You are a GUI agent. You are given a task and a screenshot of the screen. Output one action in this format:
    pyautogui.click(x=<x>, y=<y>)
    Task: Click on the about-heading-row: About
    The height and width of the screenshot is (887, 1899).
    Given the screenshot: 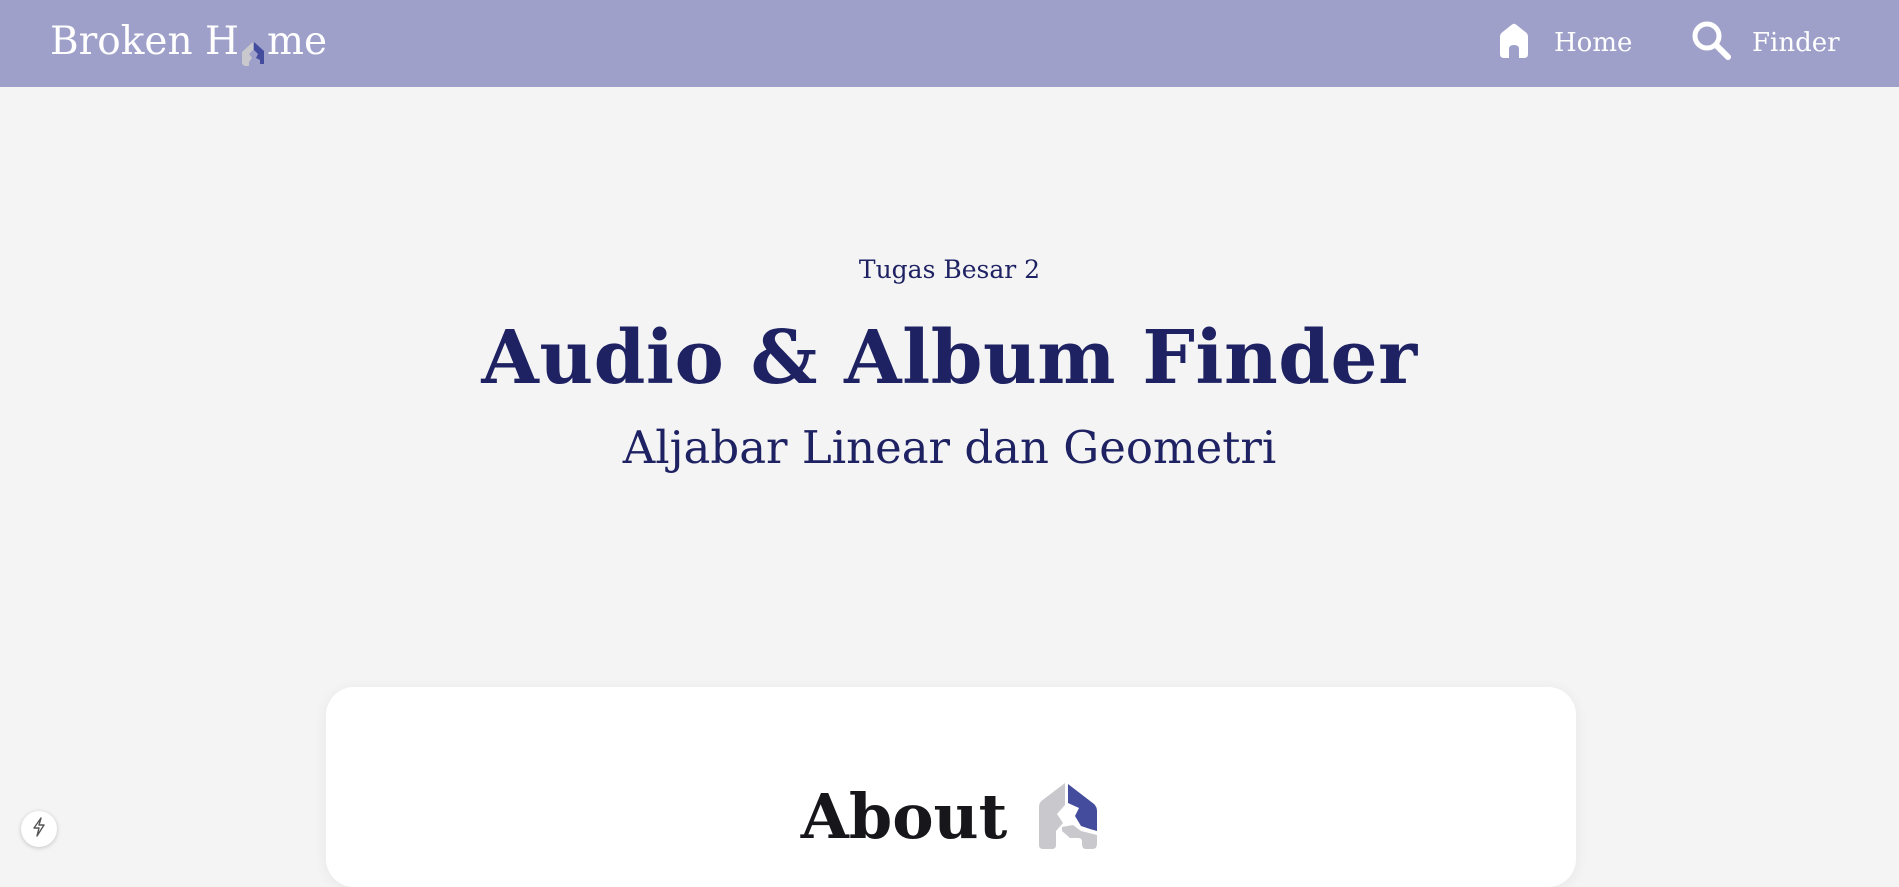 What is the action you would take?
    pyautogui.click(x=951, y=817)
    